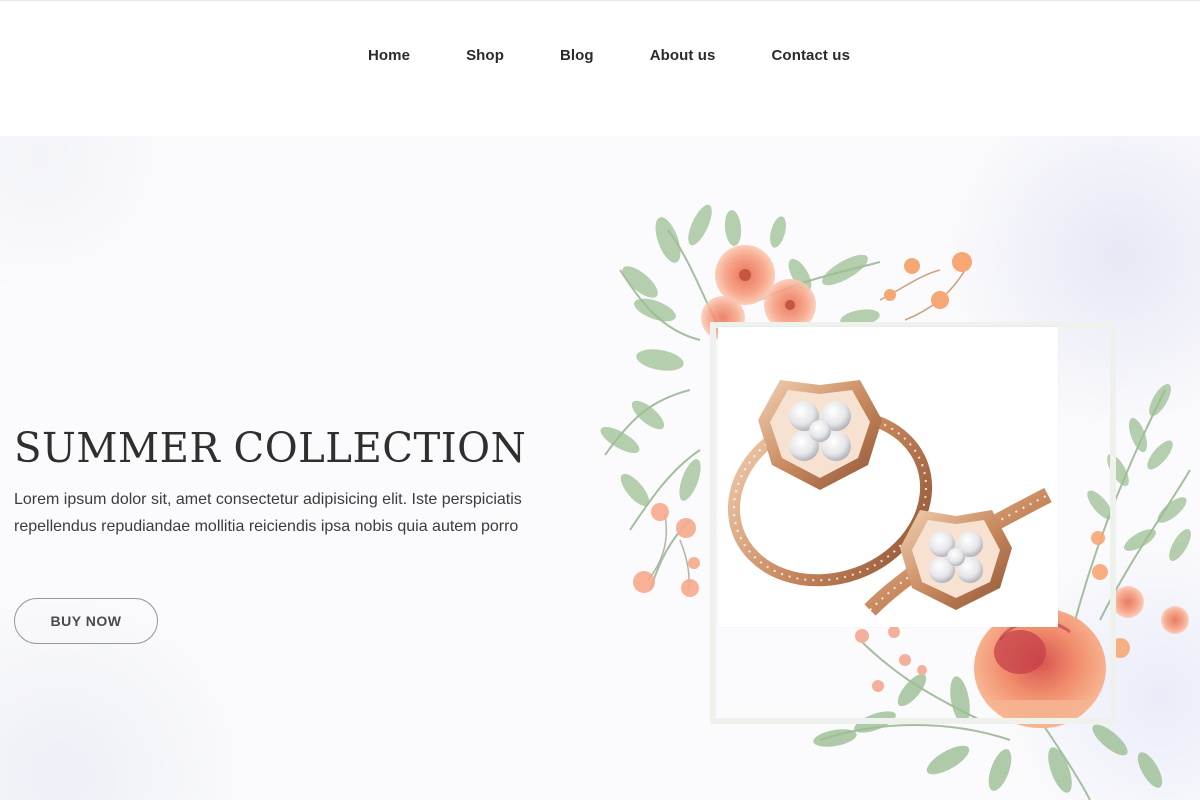 This screenshot has height=800, width=1200. Describe the element at coordinates (811, 55) in the screenshot. I see `nav-contact-us: Contact us` at that location.